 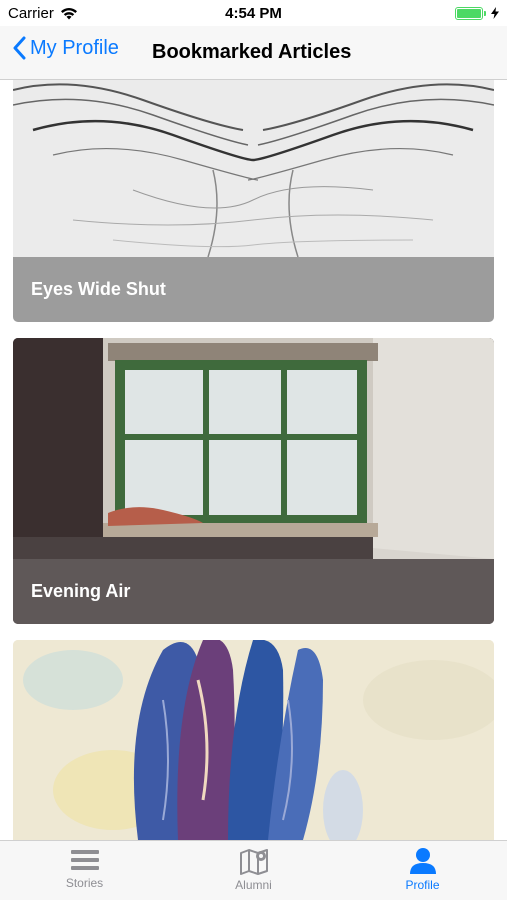 I want to click on tab-alumni-label: Alumni, so click(x=253, y=885).